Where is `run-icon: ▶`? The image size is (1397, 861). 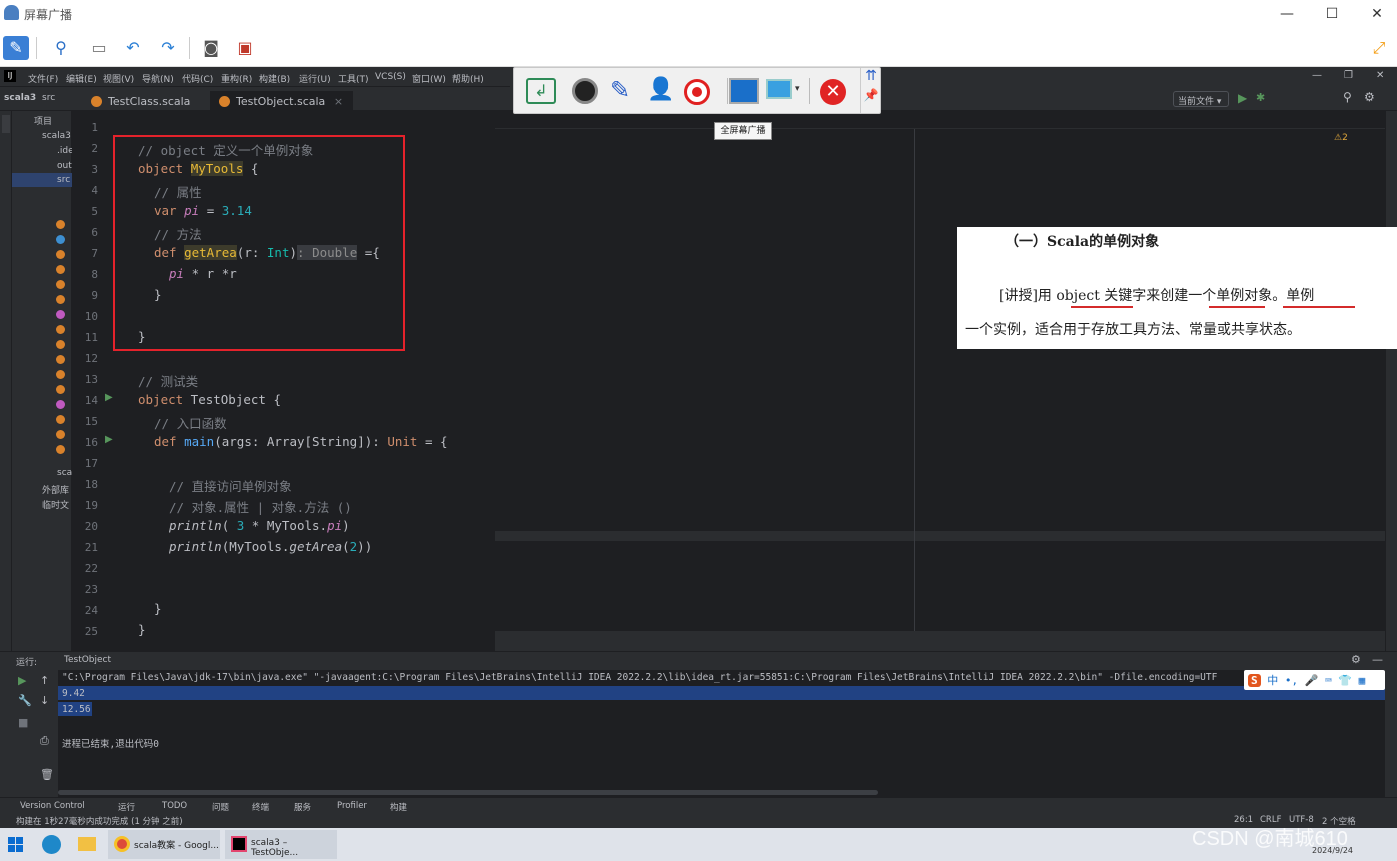
run-icon: ▶ is located at coordinates (1242, 98).